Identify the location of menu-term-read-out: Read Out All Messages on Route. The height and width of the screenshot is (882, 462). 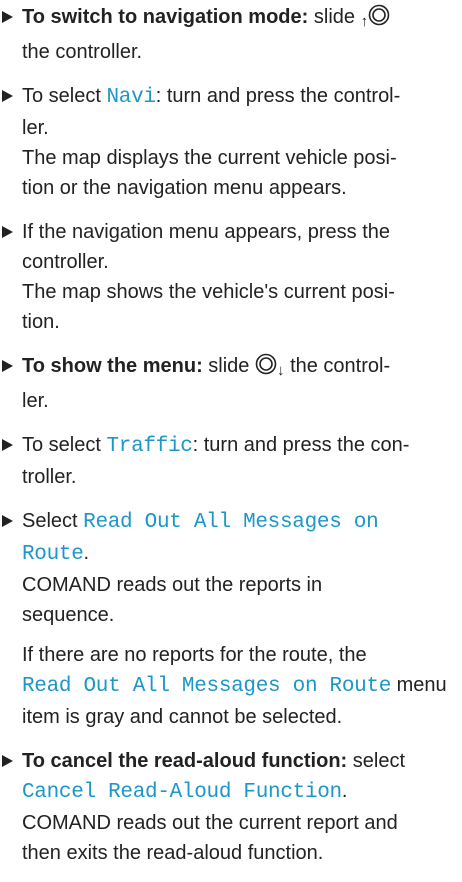
(207, 686).